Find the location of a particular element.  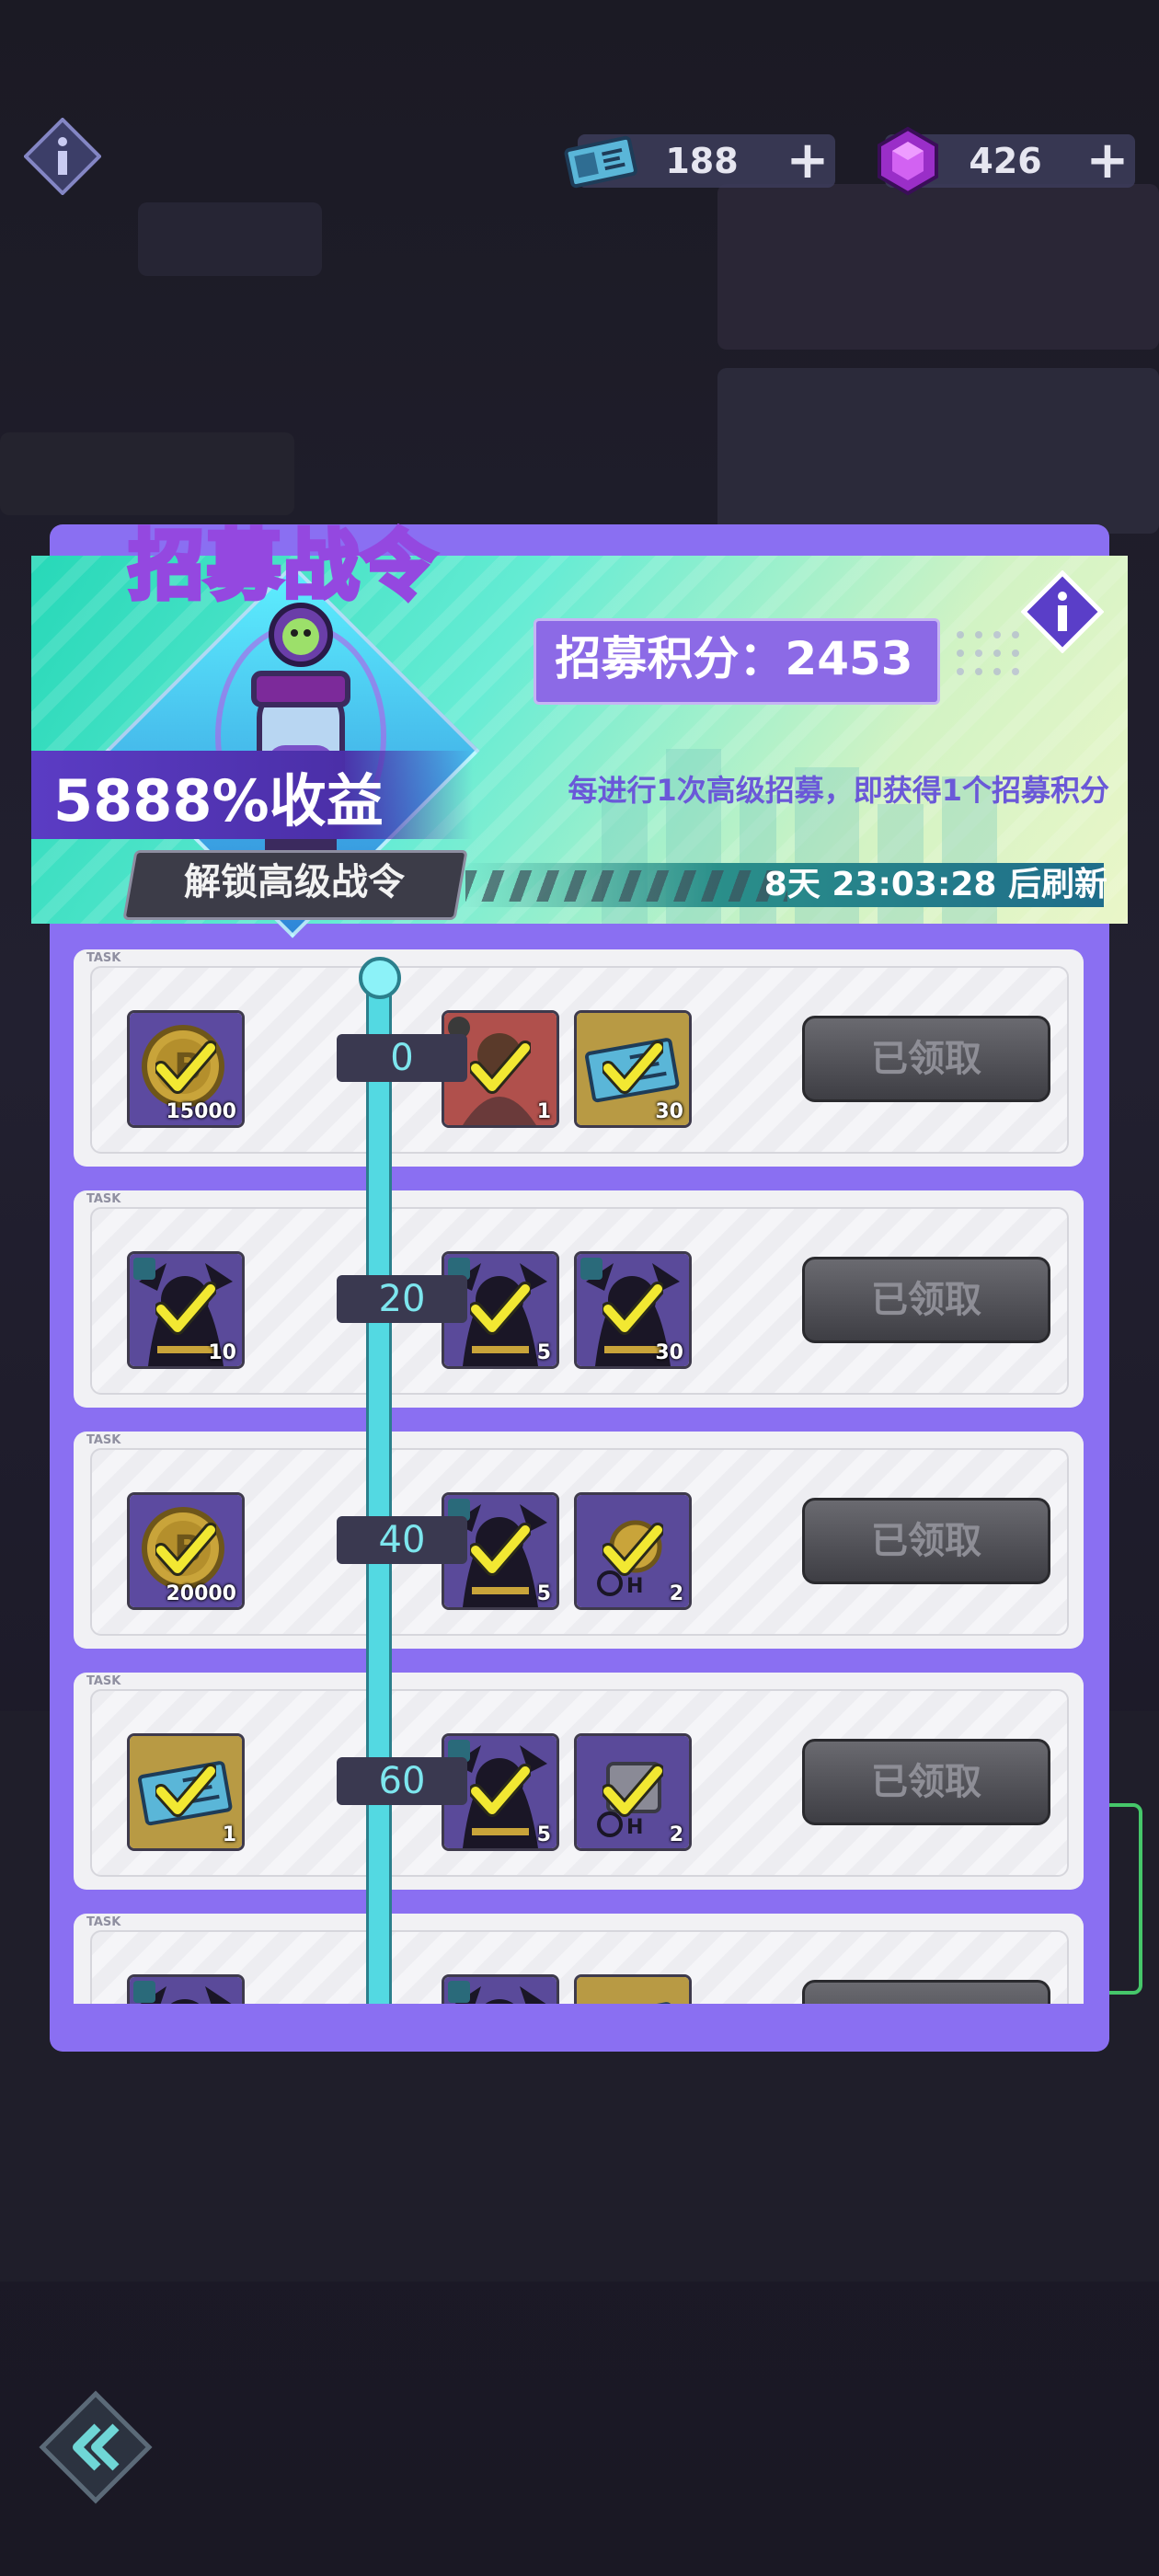

level-marker: 60 is located at coordinates (402, 1781).